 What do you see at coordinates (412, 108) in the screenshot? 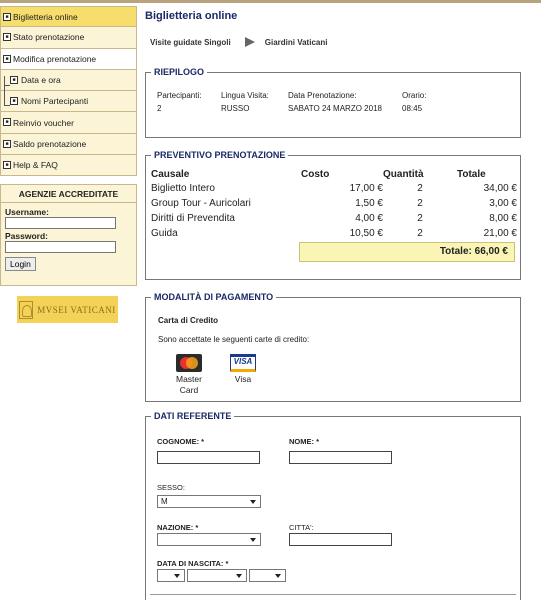
I see `time-value: 08:45` at bounding box center [412, 108].